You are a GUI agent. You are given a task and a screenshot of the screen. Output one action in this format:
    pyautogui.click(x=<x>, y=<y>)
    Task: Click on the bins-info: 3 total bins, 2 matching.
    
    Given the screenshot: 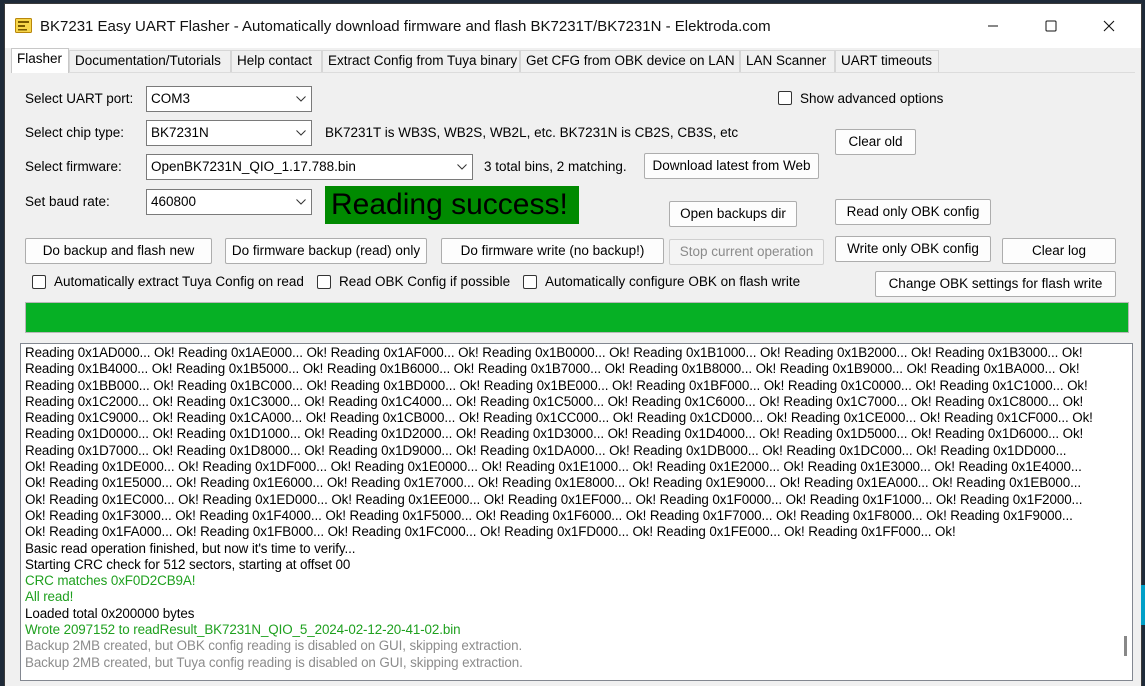 What is the action you would take?
    pyautogui.click(x=555, y=166)
    